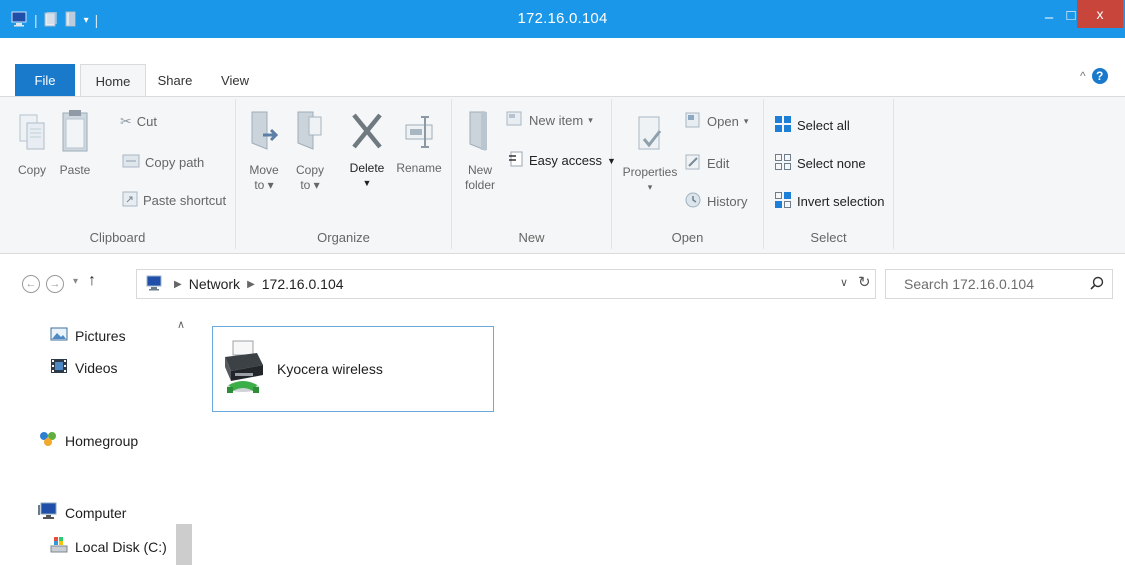 The height and width of the screenshot is (565, 1125). Describe the element at coordinates (1097, 284) in the screenshot. I see `search-icon` at that location.